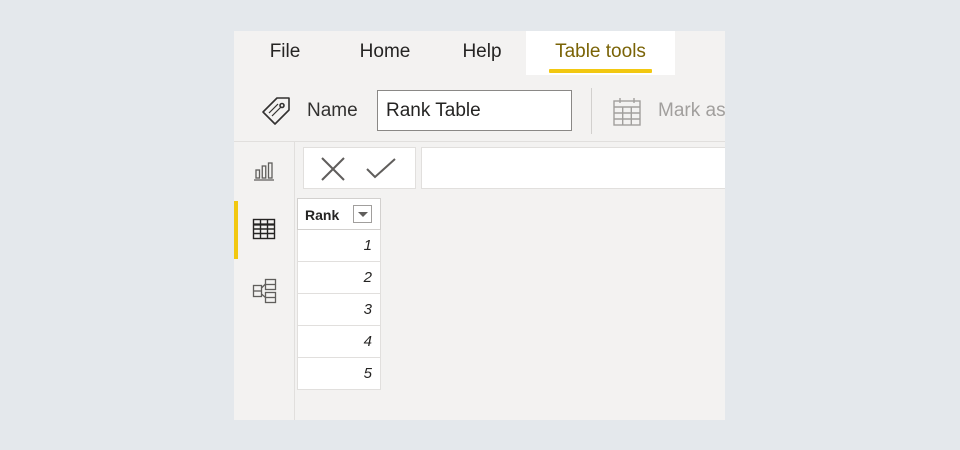 This screenshot has width=960, height=450. I want to click on table-cell: 1, so click(367, 245).